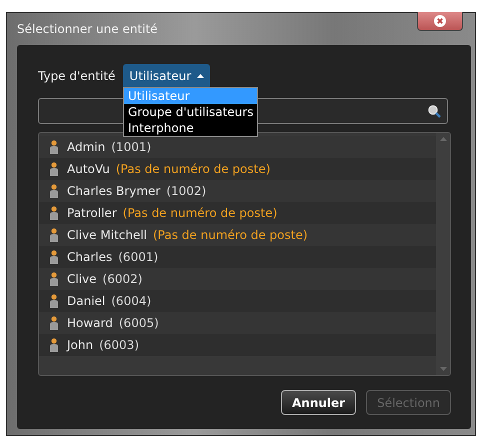 The image size is (482, 441). I want to click on entity-name: Clive Mitchell, so click(107, 235).